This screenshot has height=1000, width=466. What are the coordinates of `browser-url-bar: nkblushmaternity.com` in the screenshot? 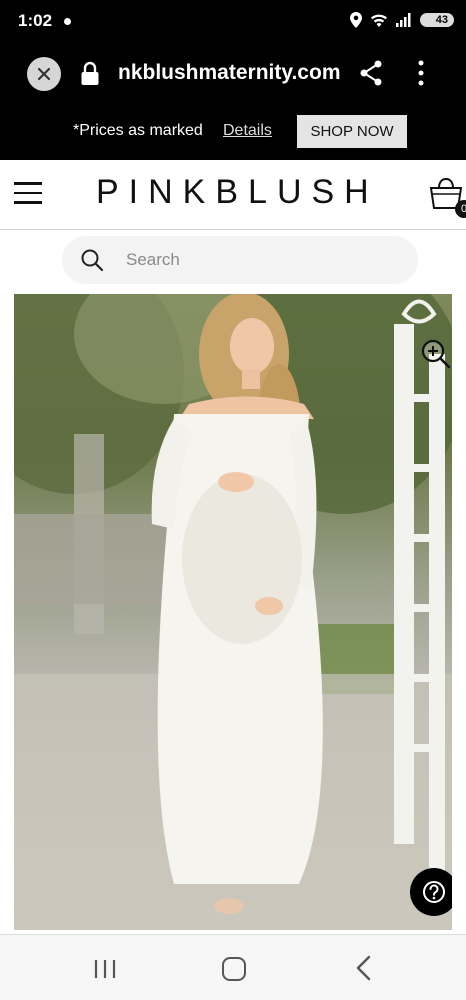 It's located at (233, 75).